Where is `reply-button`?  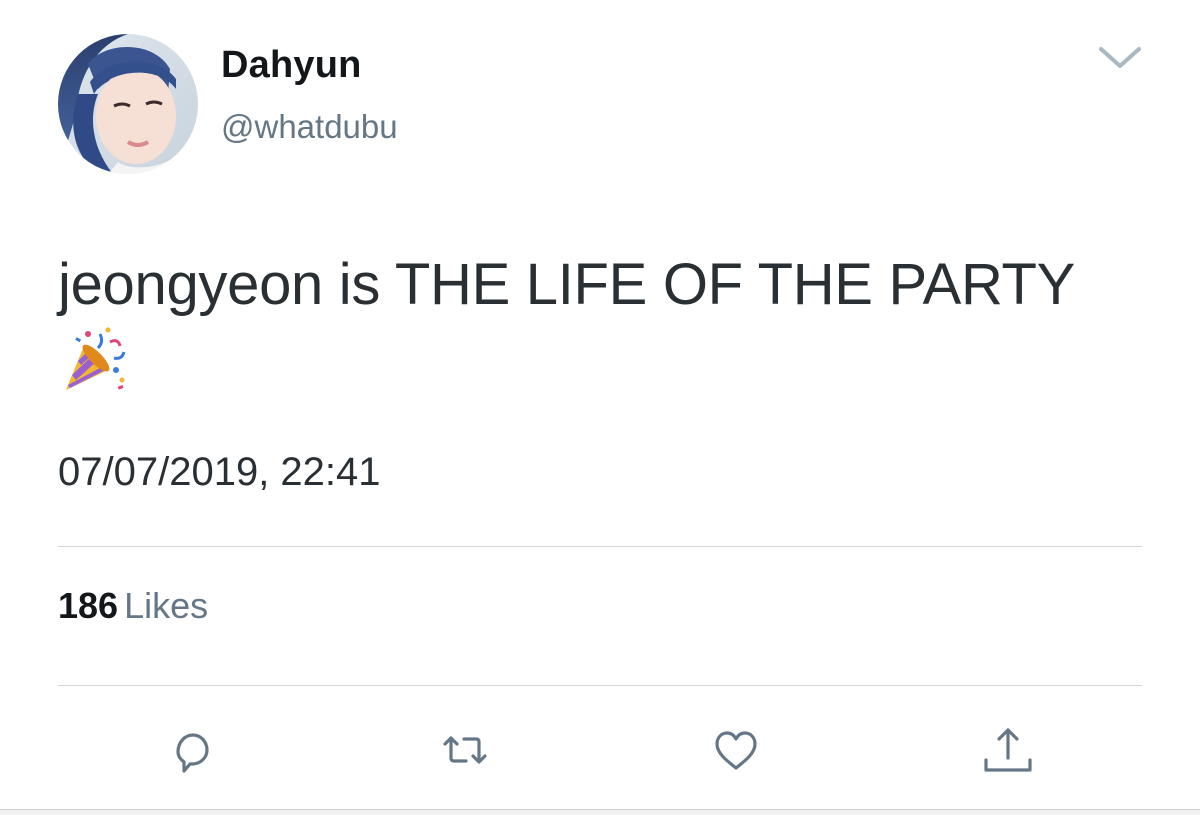
reply-button is located at coordinates (192, 750).